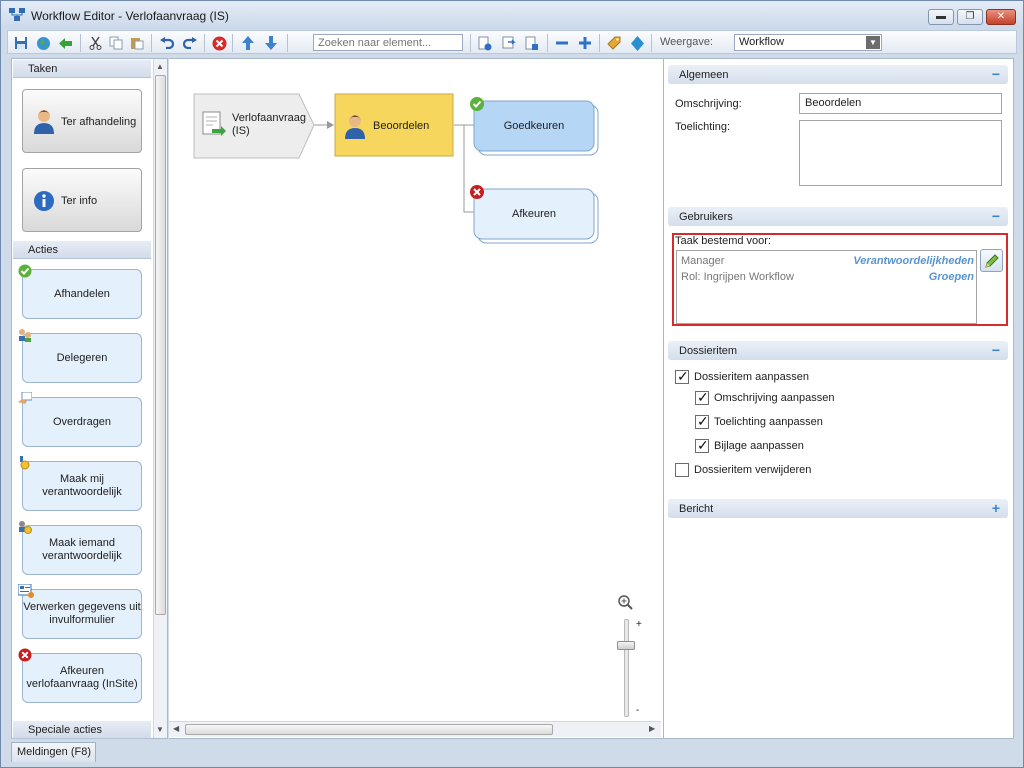 The width and height of the screenshot is (1024, 768). I want to click on intended-label: Taak bestemd voor:, so click(723, 241).